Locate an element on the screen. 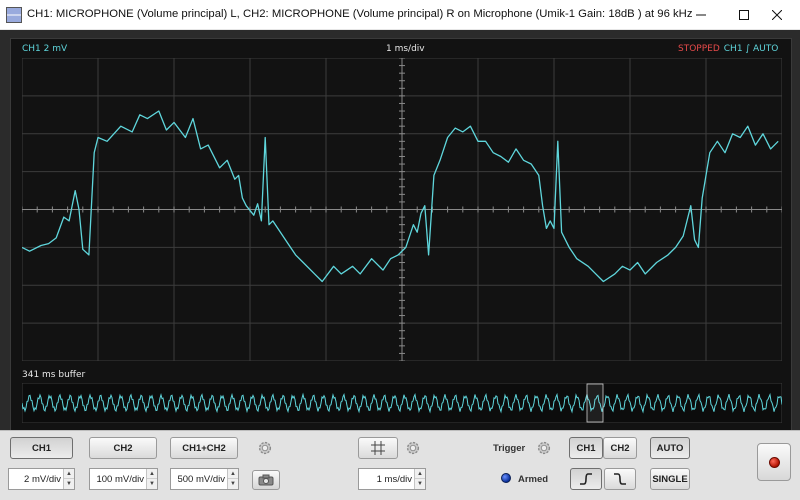 Image resolution: width=800 pixels, height=500 pixels. falling-edge-icon is located at coordinates (620, 479).